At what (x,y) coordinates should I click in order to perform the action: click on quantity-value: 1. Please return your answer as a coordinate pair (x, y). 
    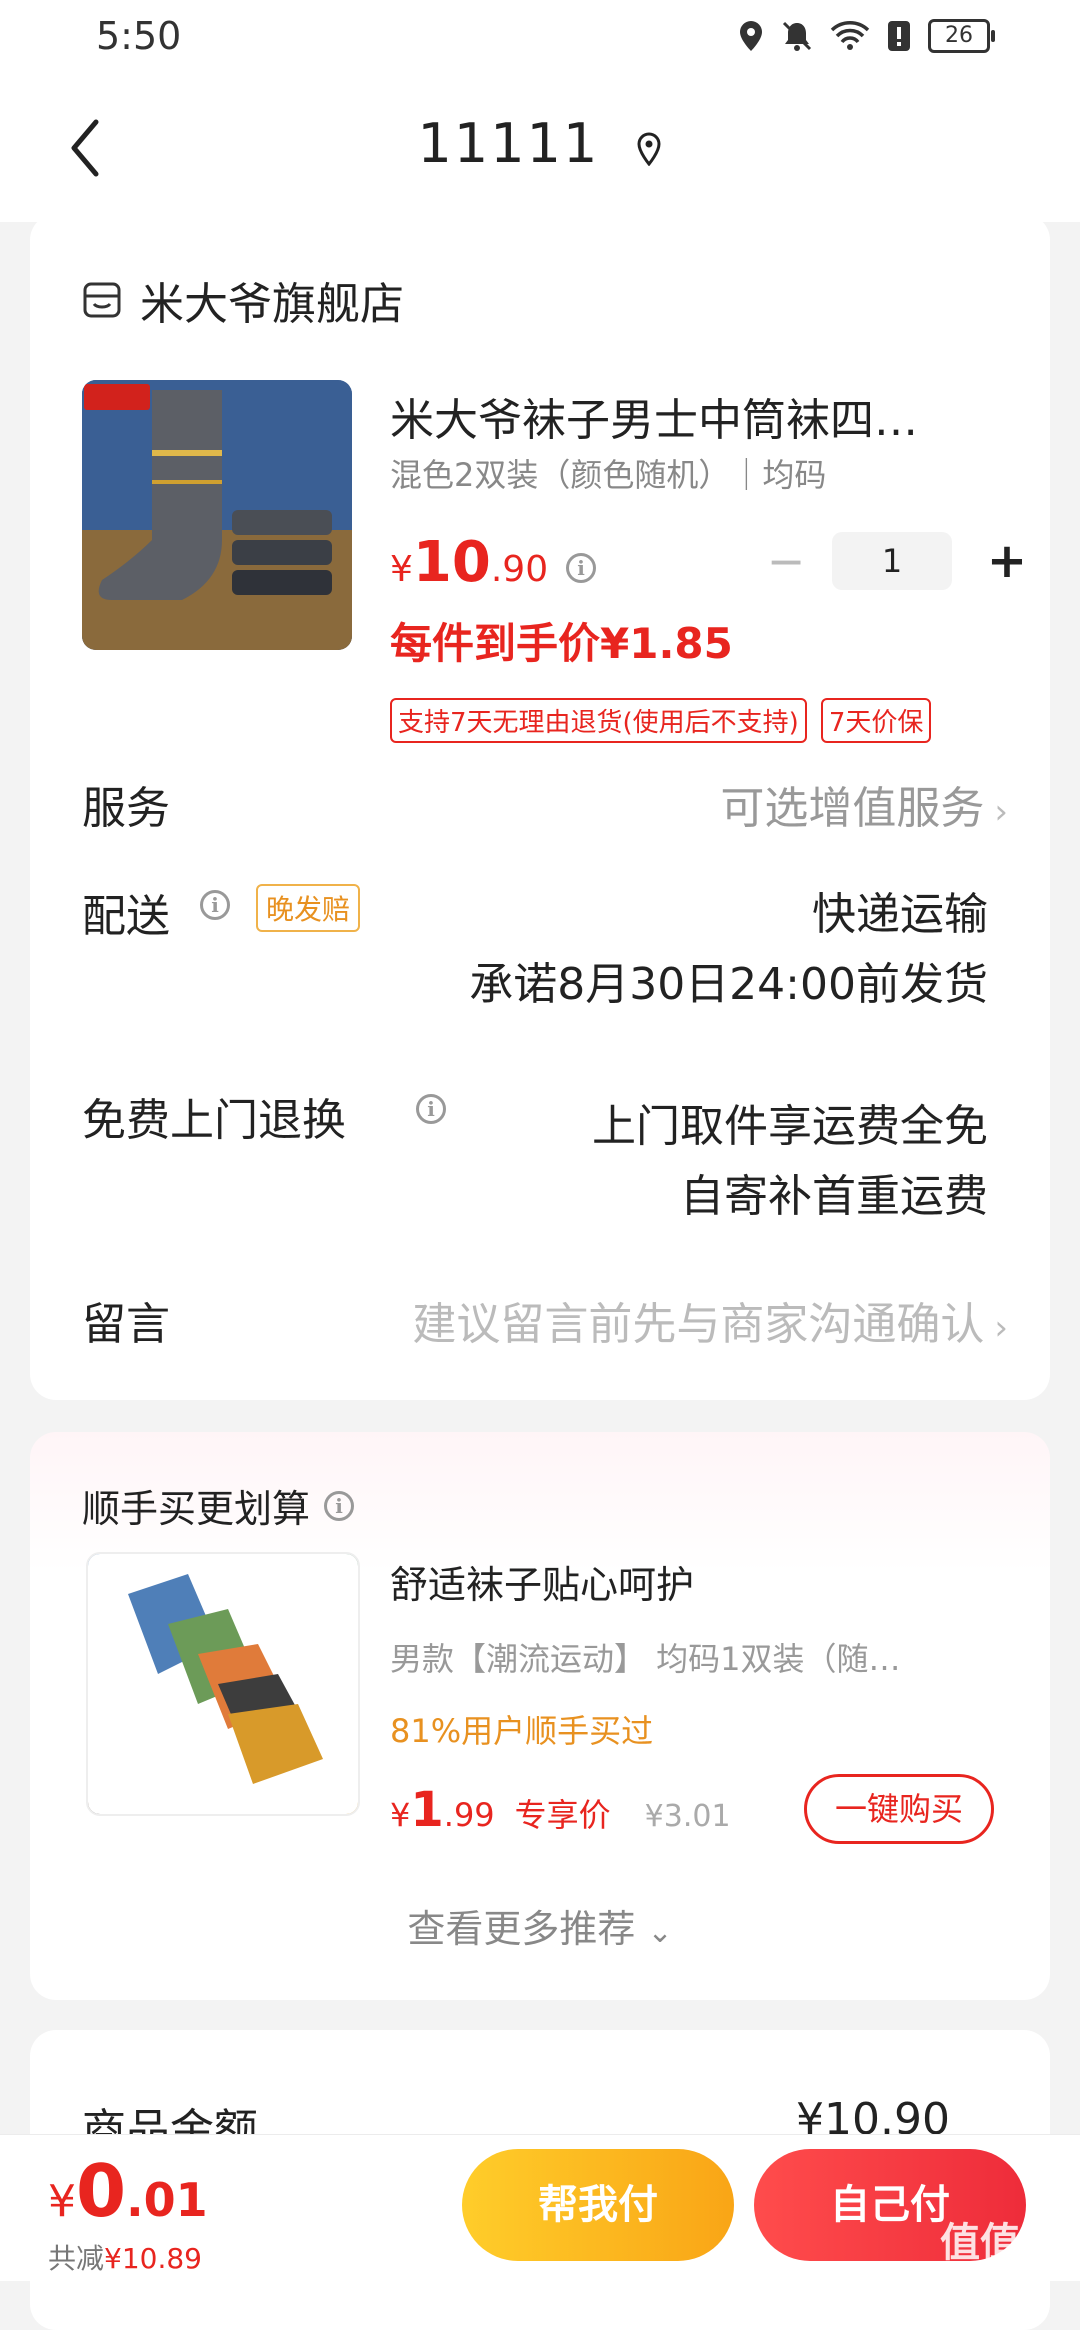
    Looking at the image, I should click on (892, 561).